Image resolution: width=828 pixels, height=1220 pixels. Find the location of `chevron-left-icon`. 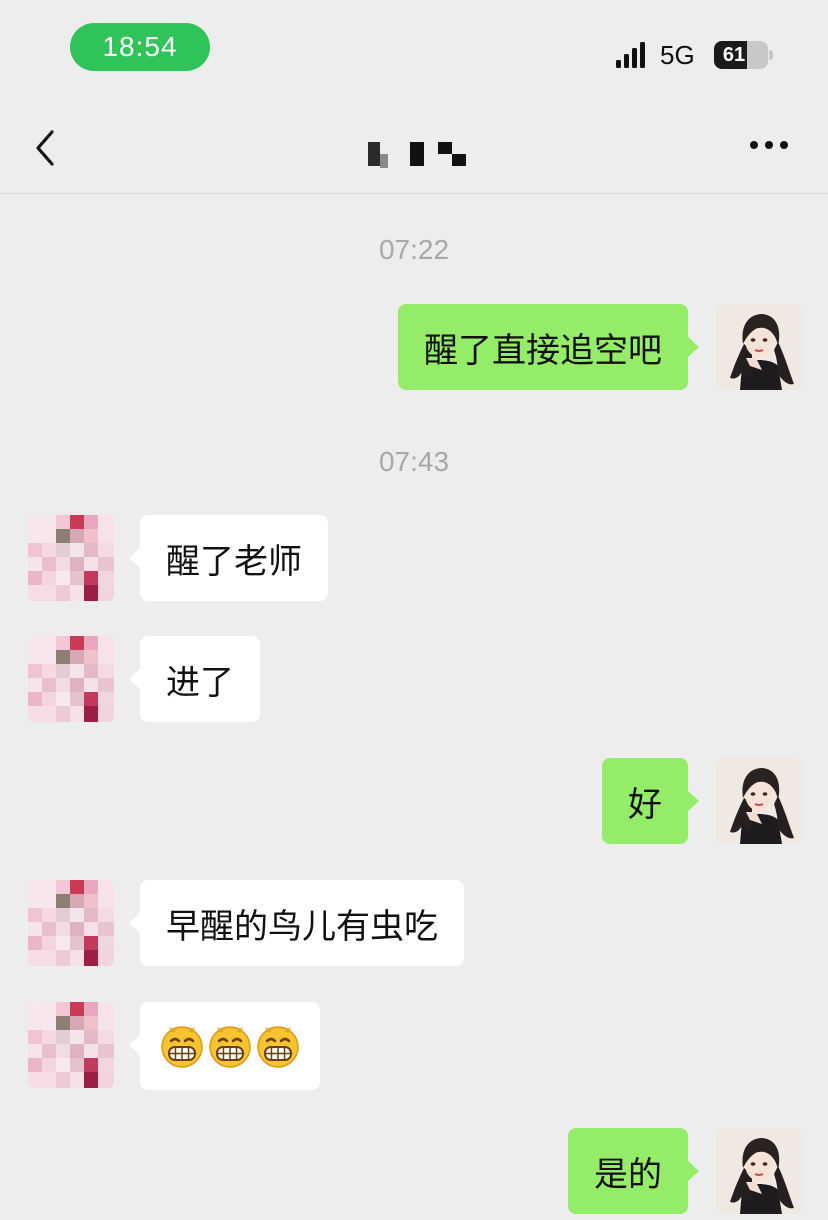

chevron-left-icon is located at coordinates (48, 148).